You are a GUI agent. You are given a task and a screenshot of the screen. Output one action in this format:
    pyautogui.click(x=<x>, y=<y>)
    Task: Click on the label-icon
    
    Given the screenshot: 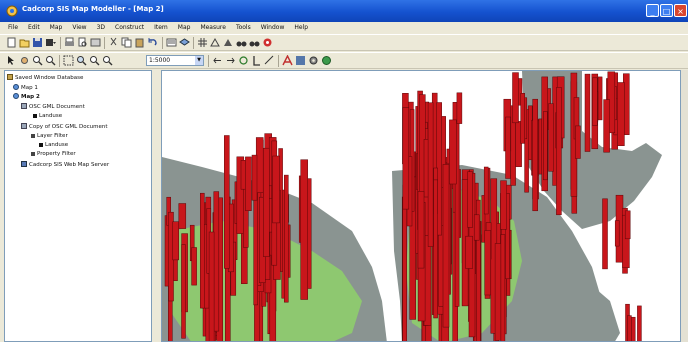 What is the action you would take?
    pyautogui.click(x=256, y=60)
    